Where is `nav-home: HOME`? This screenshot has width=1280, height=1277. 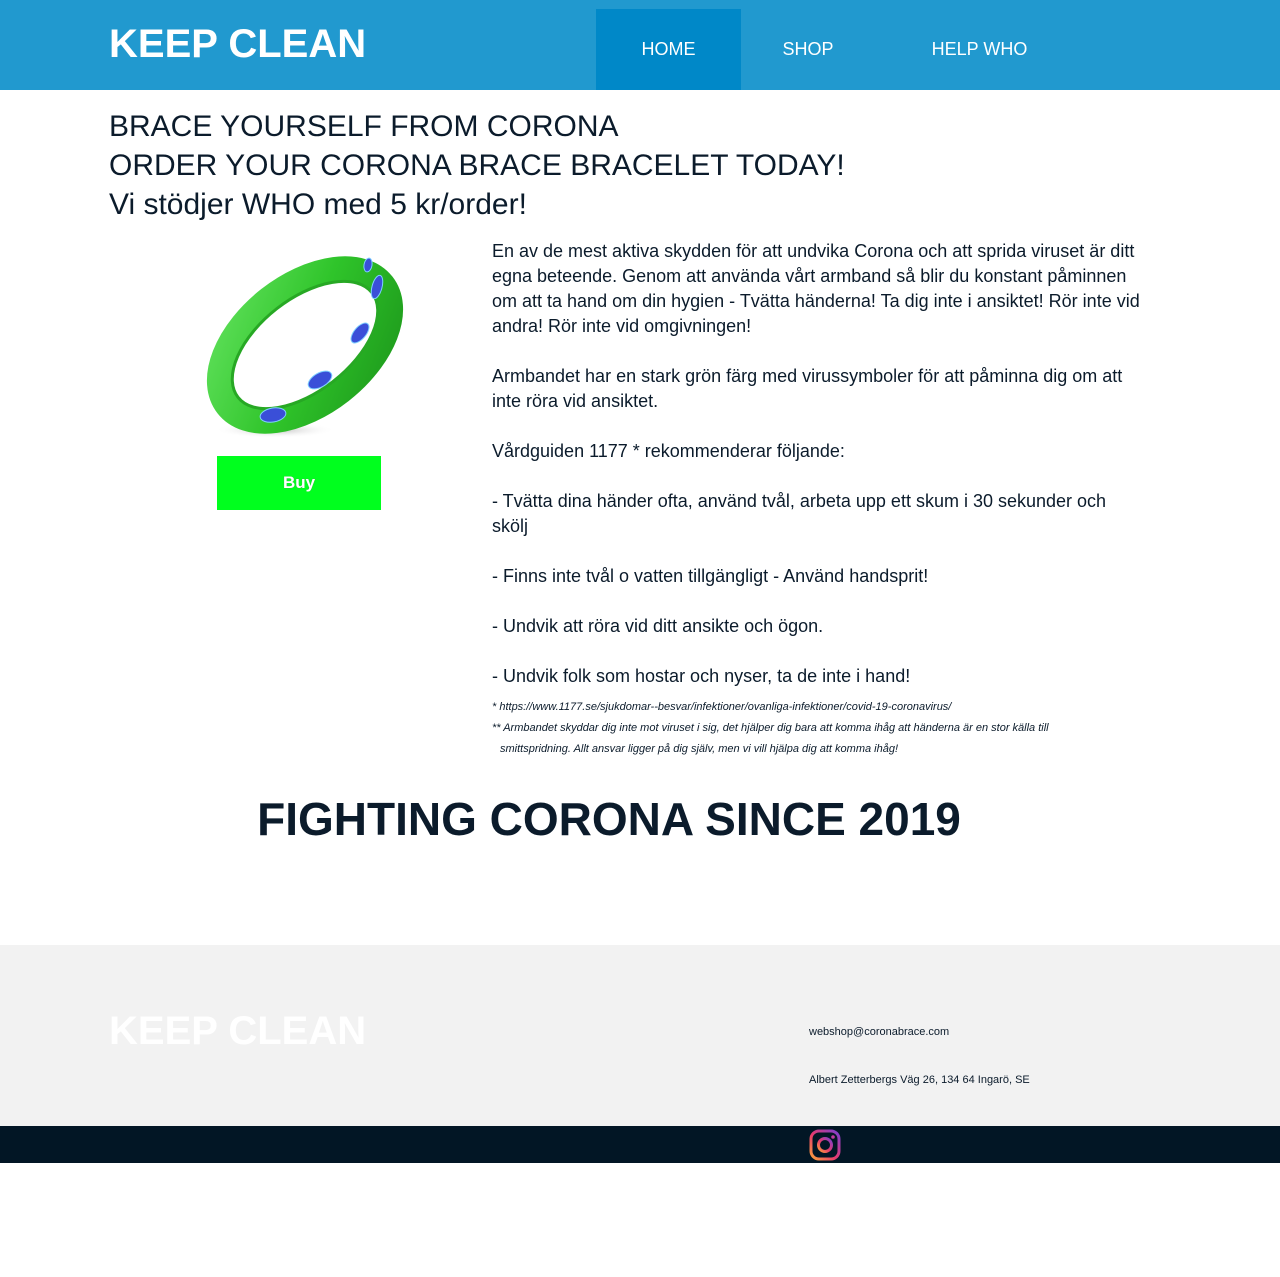 nav-home: HOME is located at coordinates (668, 49).